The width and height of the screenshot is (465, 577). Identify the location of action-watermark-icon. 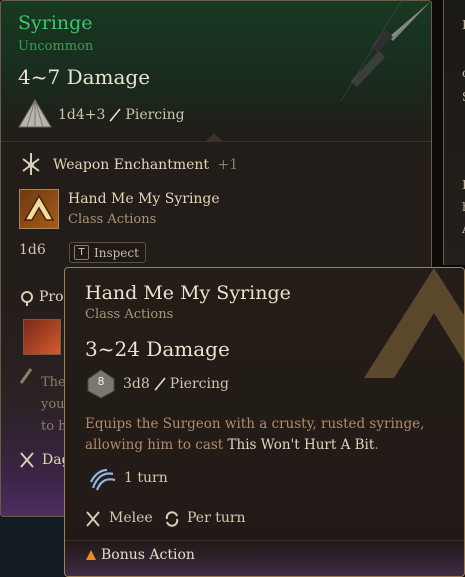
(414, 323).